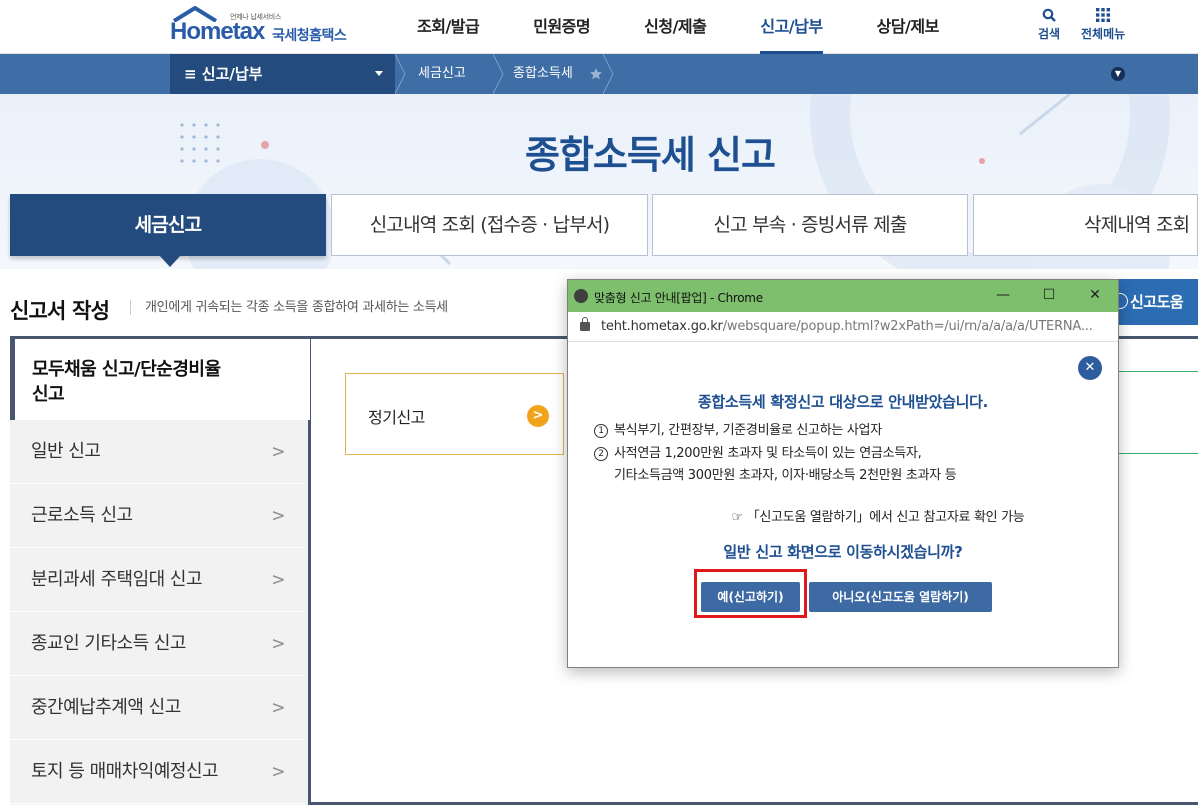 The image size is (1198, 810). I want to click on page-title: 종합소득세 신고, so click(650, 155).